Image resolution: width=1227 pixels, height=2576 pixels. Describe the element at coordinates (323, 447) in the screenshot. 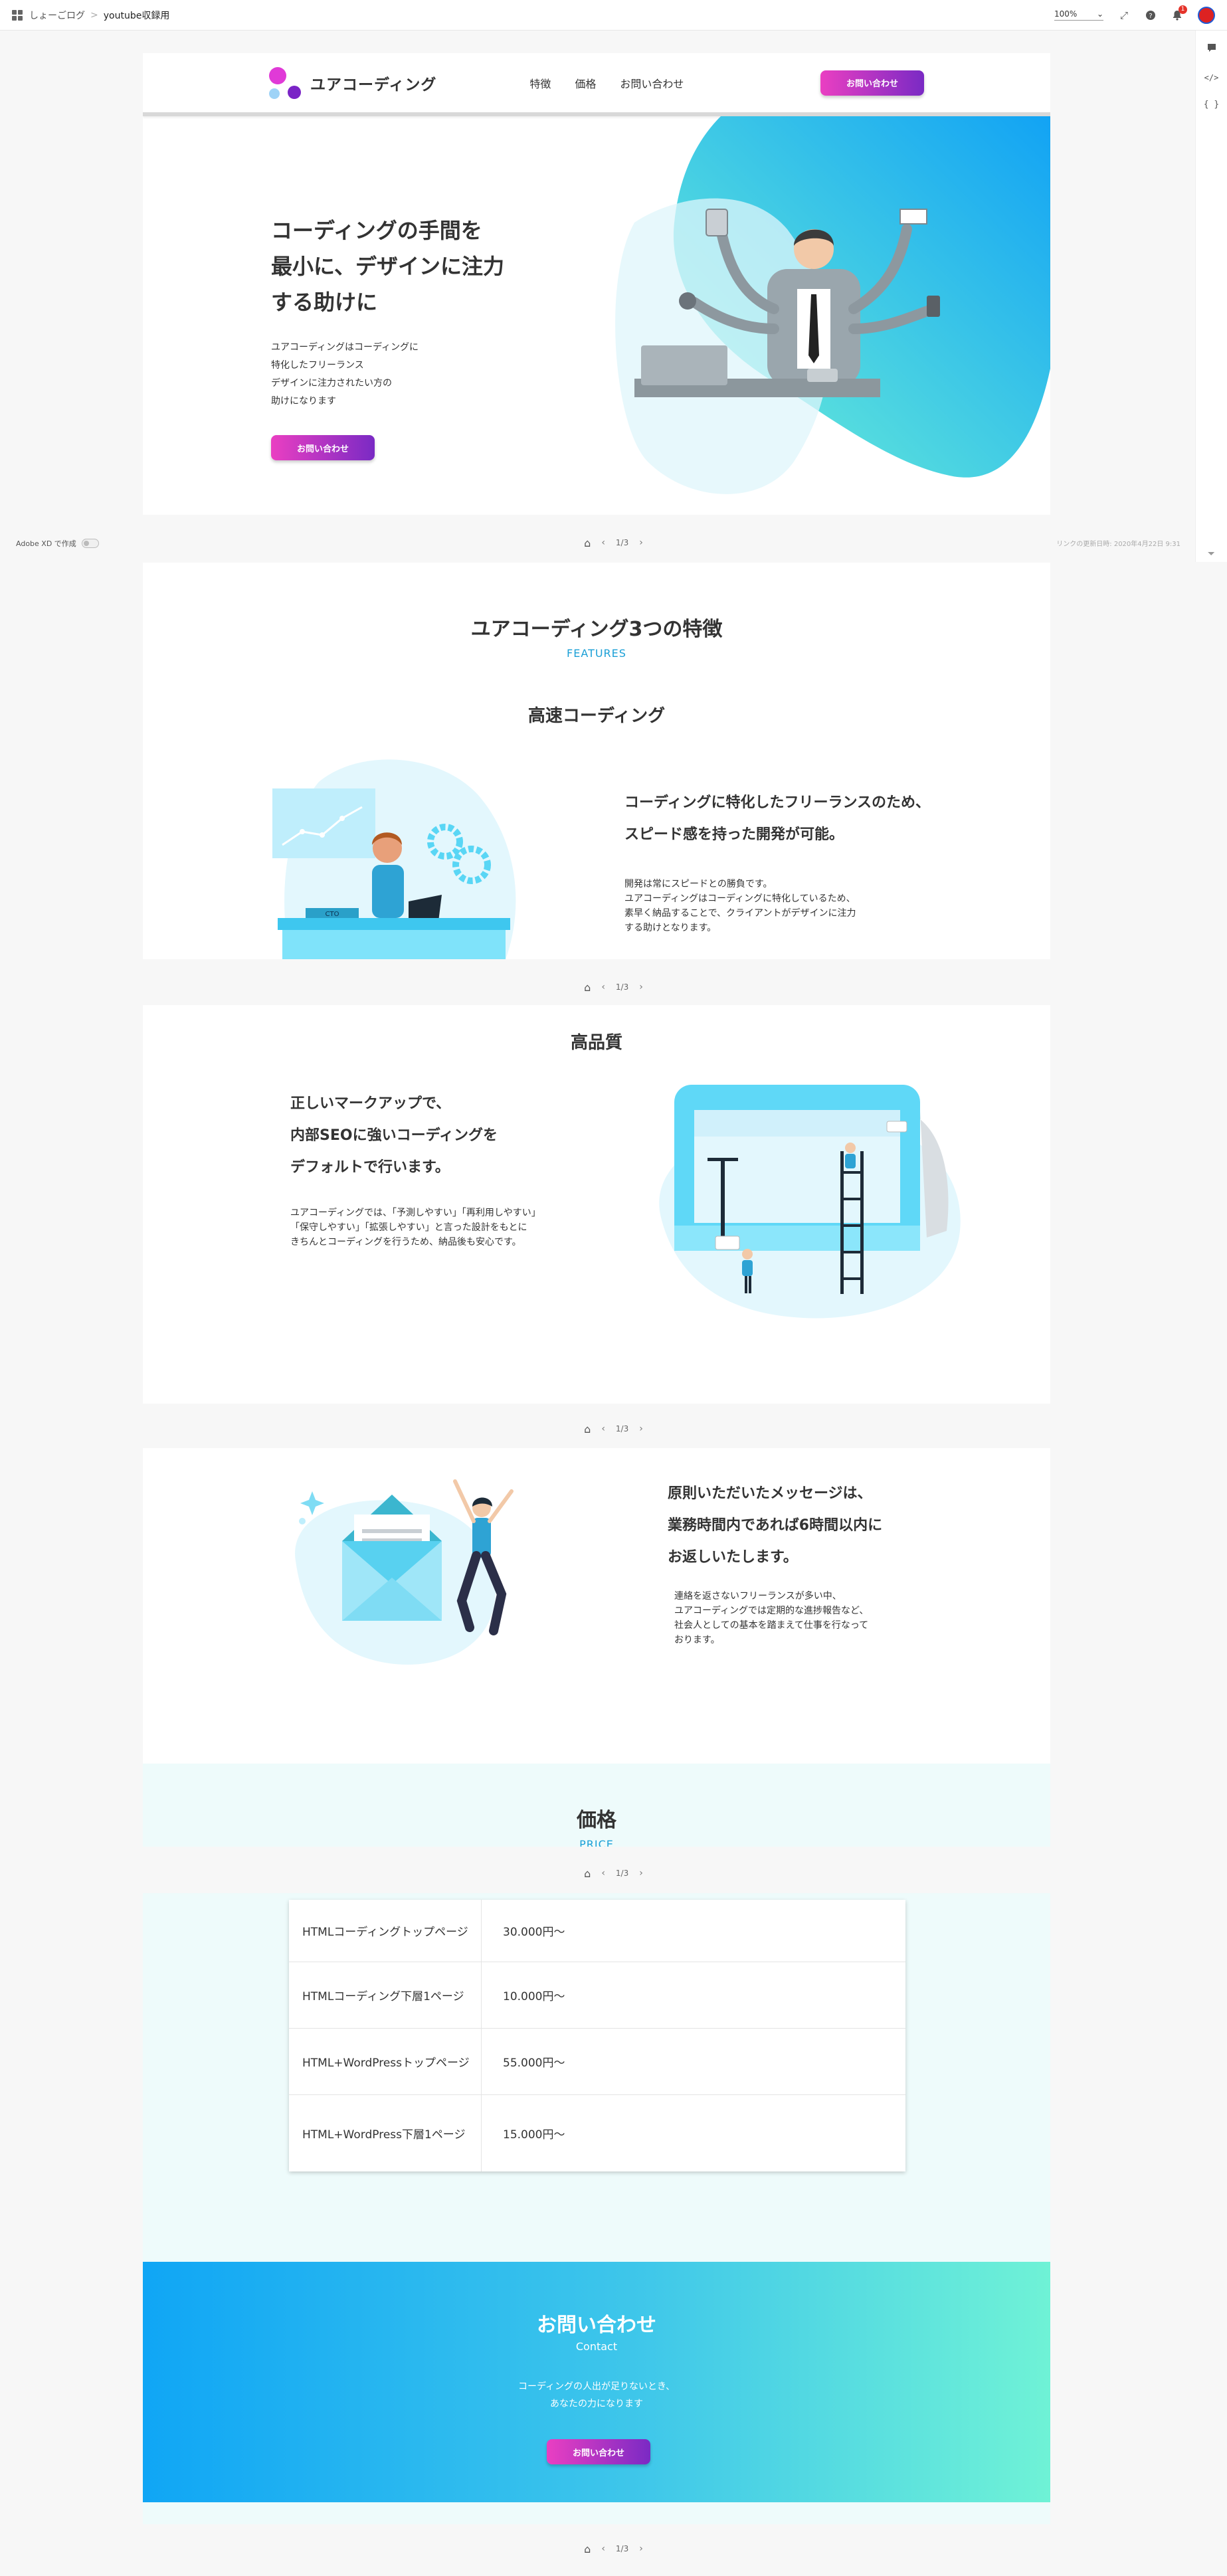

I see `hero-contact-button: お問い合わせ` at that location.